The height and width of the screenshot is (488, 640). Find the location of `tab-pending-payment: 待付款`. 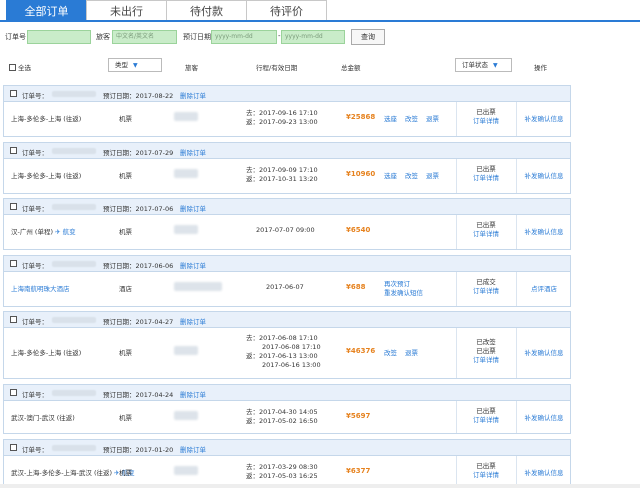

tab-pending-payment: 待付款 is located at coordinates (206, 10).